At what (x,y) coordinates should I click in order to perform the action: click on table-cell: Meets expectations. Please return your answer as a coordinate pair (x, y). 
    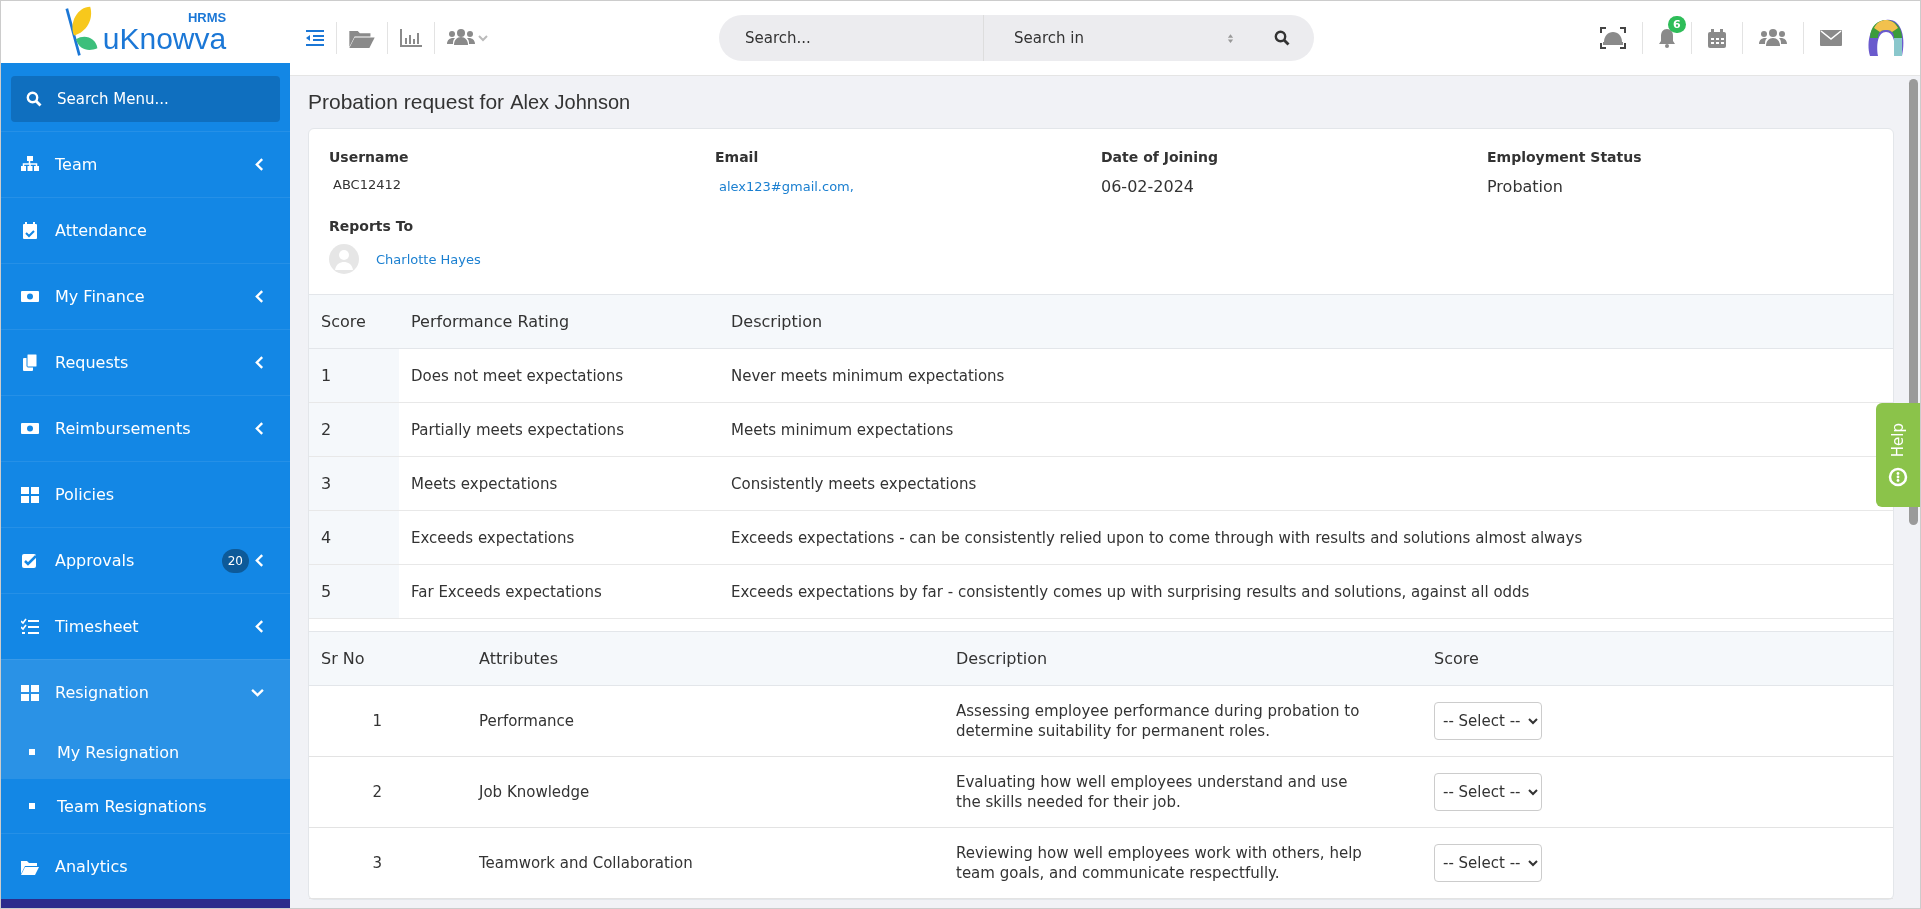
    Looking at the image, I should click on (559, 483).